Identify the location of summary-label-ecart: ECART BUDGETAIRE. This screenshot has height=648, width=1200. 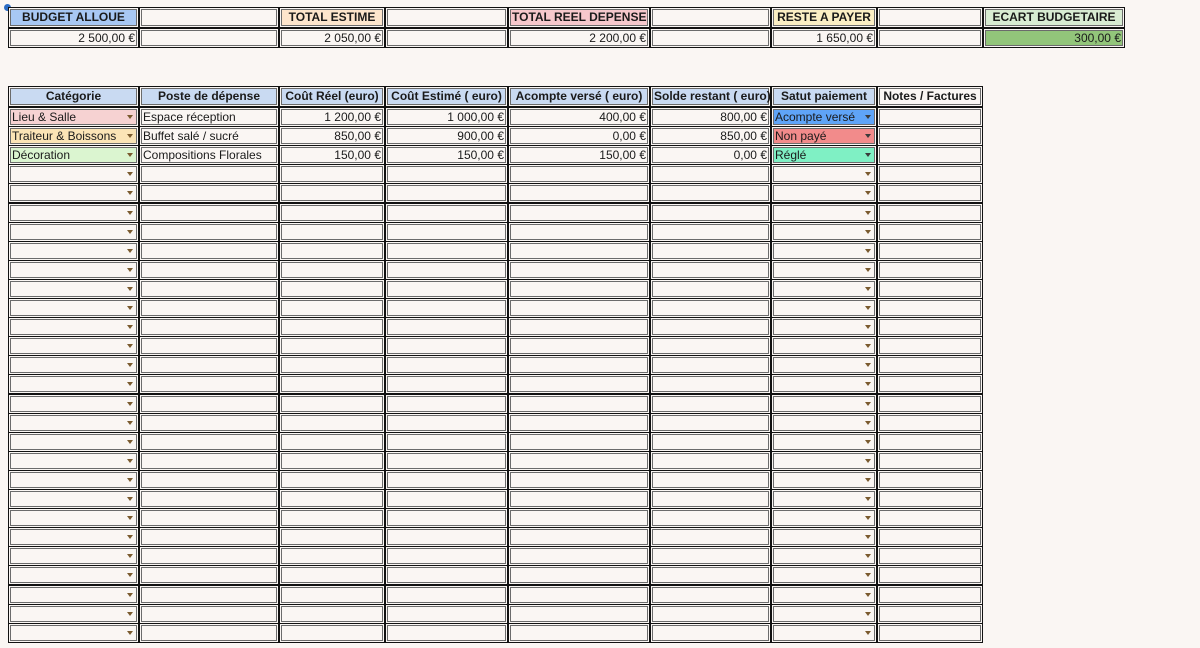
(1054, 17).